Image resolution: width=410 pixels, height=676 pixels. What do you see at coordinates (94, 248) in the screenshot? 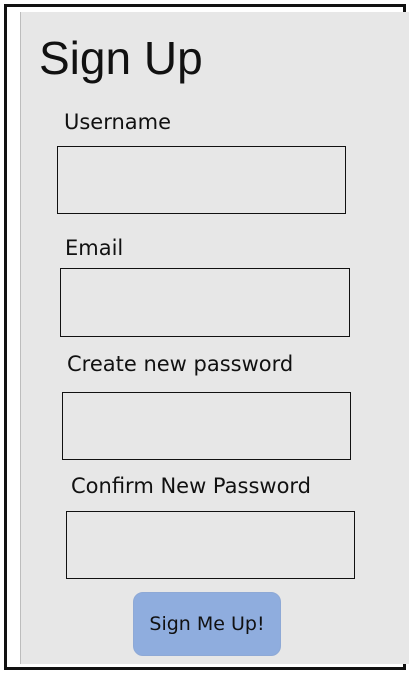
I see `email-label: Email` at bounding box center [94, 248].